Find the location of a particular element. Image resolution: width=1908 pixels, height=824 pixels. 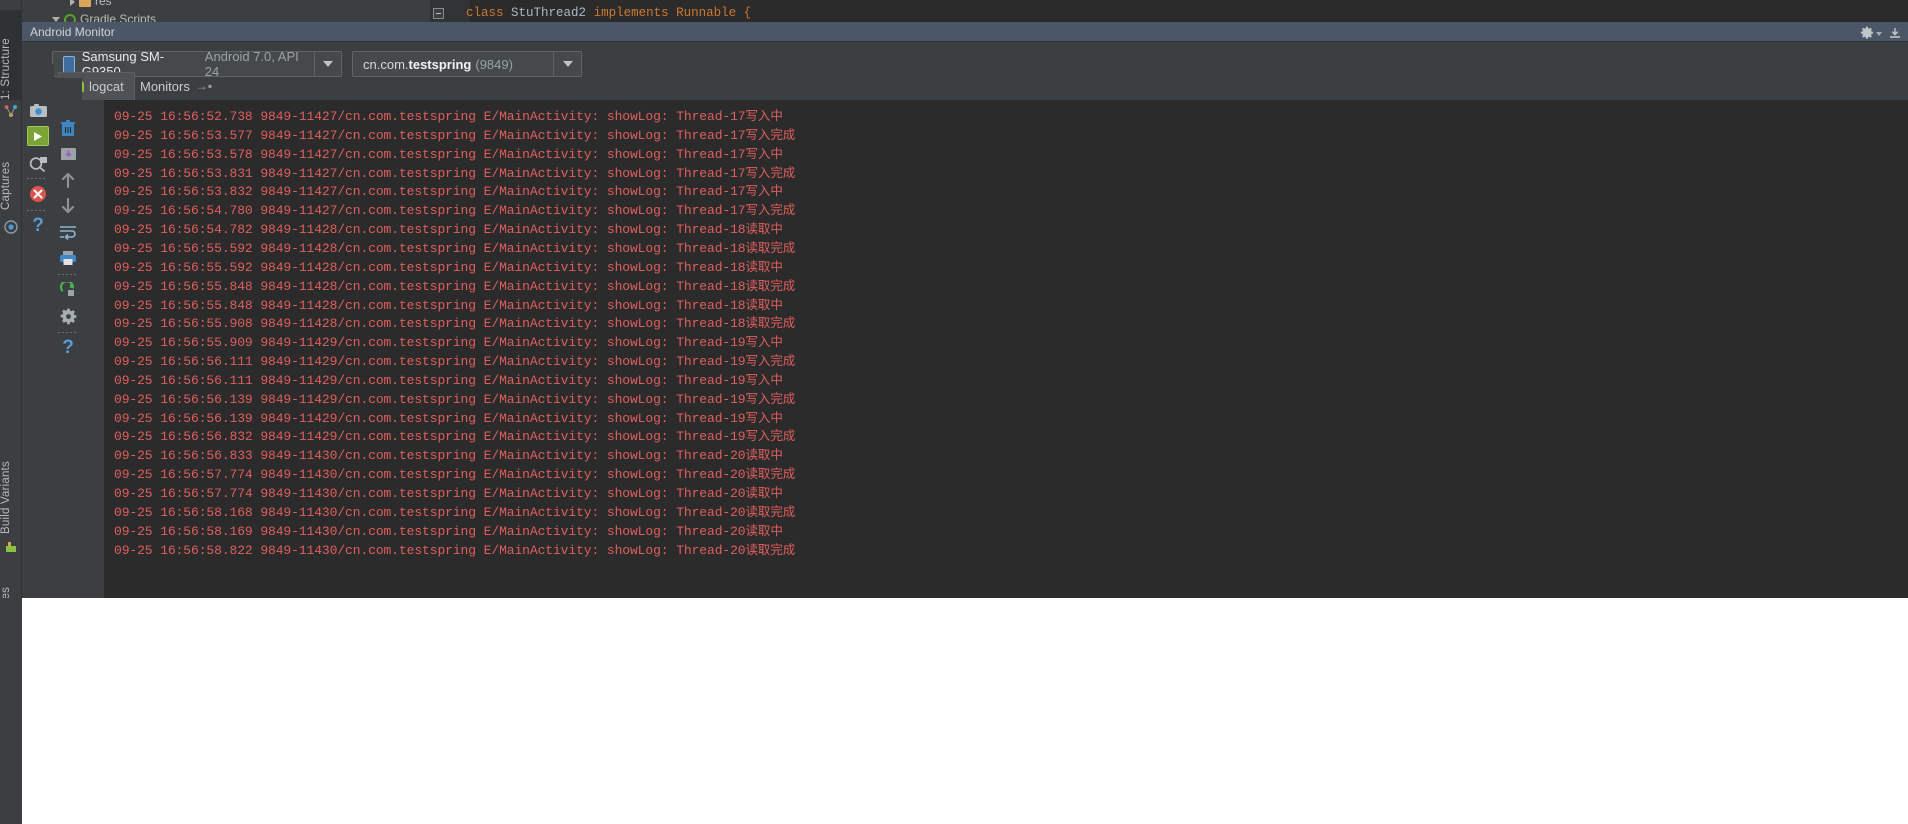

process-package: cn.com.testspring is located at coordinates (412, 64).